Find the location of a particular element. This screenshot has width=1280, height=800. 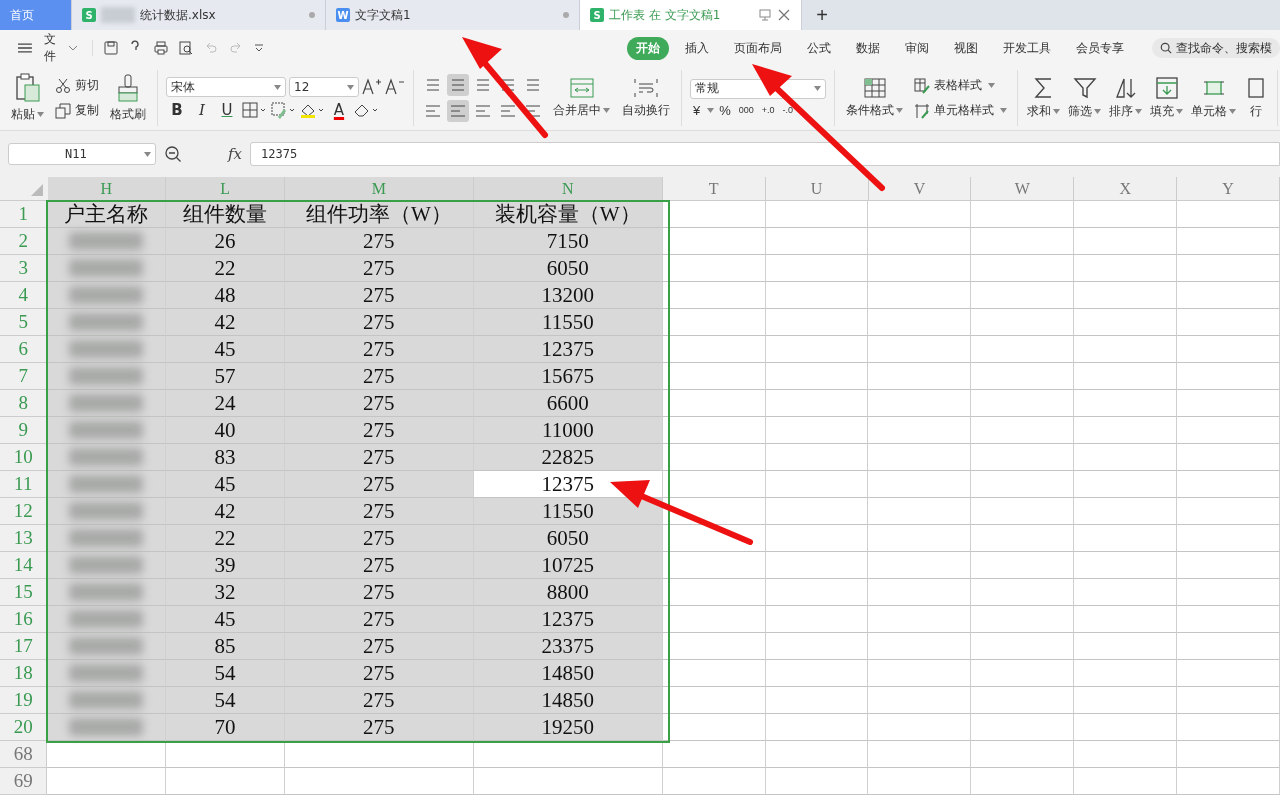

table-cell: 11550 is located at coordinates (568, 322).